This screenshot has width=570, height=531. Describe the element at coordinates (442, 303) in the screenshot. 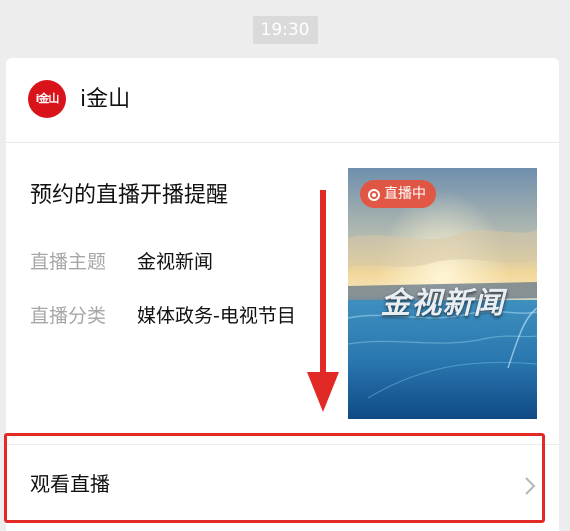

I see `thumbnail-title: 金视新闻` at that location.